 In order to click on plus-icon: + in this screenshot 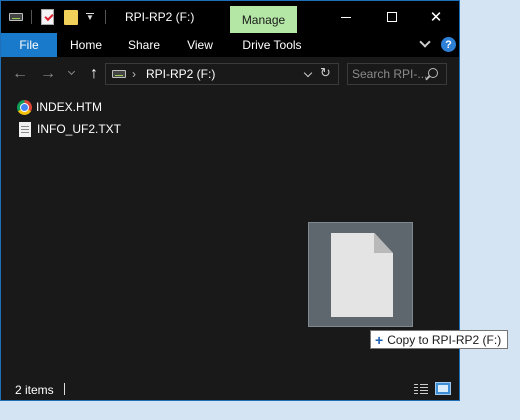, I will do `click(379, 339)`.